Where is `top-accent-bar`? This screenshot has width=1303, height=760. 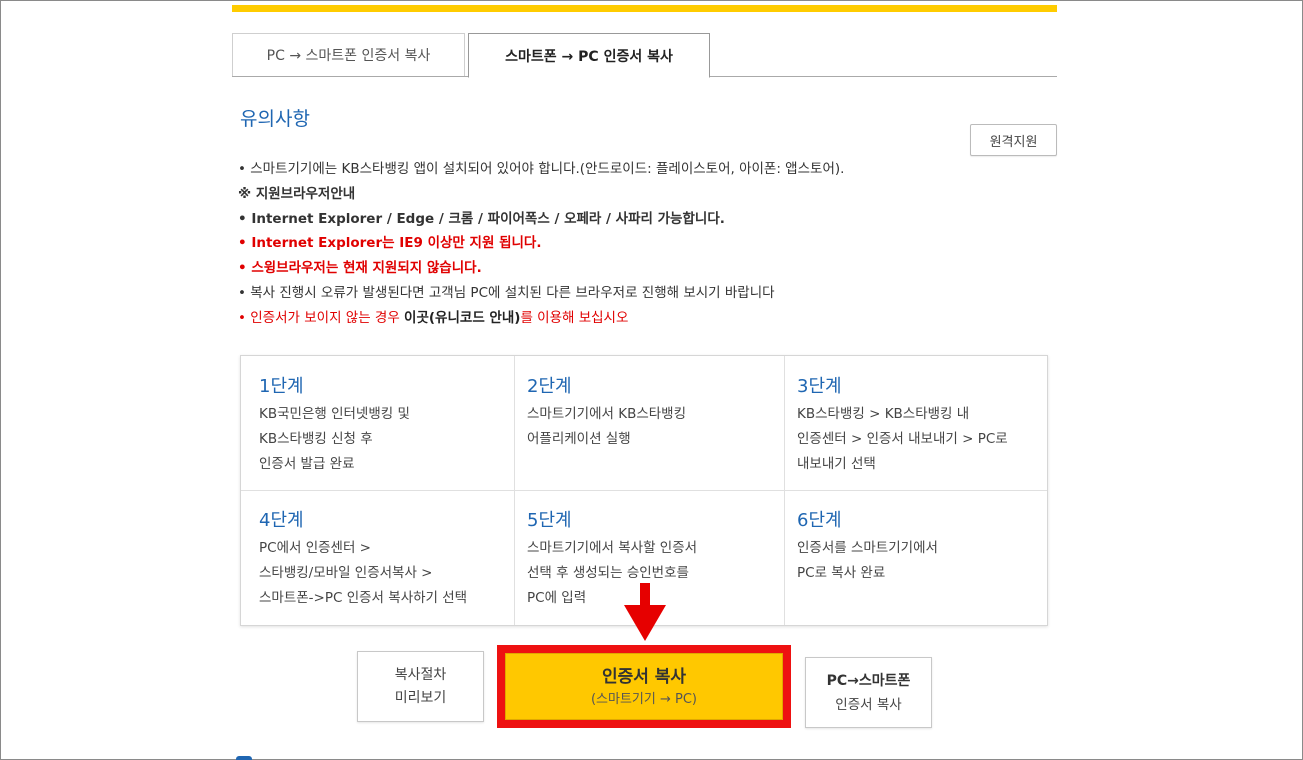 top-accent-bar is located at coordinates (644, 8).